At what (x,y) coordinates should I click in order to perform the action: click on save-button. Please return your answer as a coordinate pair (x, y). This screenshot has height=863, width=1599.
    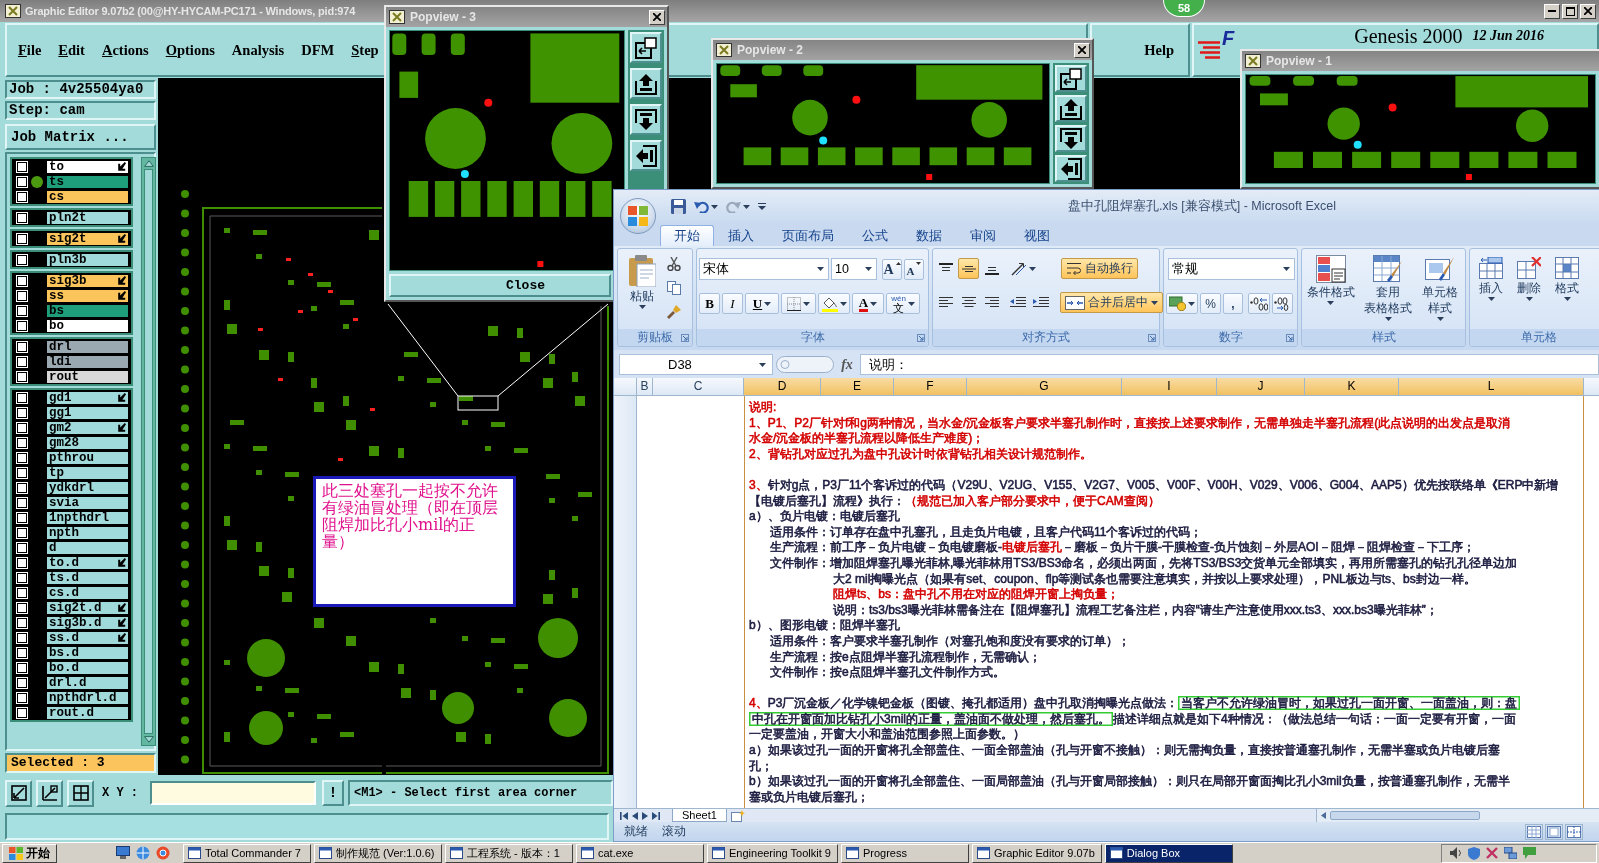
    Looking at the image, I should click on (678, 206).